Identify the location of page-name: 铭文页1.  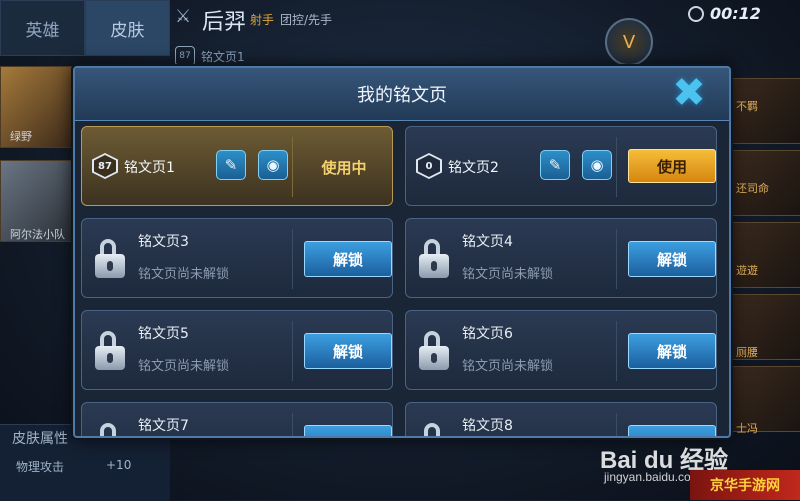
(149, 168).